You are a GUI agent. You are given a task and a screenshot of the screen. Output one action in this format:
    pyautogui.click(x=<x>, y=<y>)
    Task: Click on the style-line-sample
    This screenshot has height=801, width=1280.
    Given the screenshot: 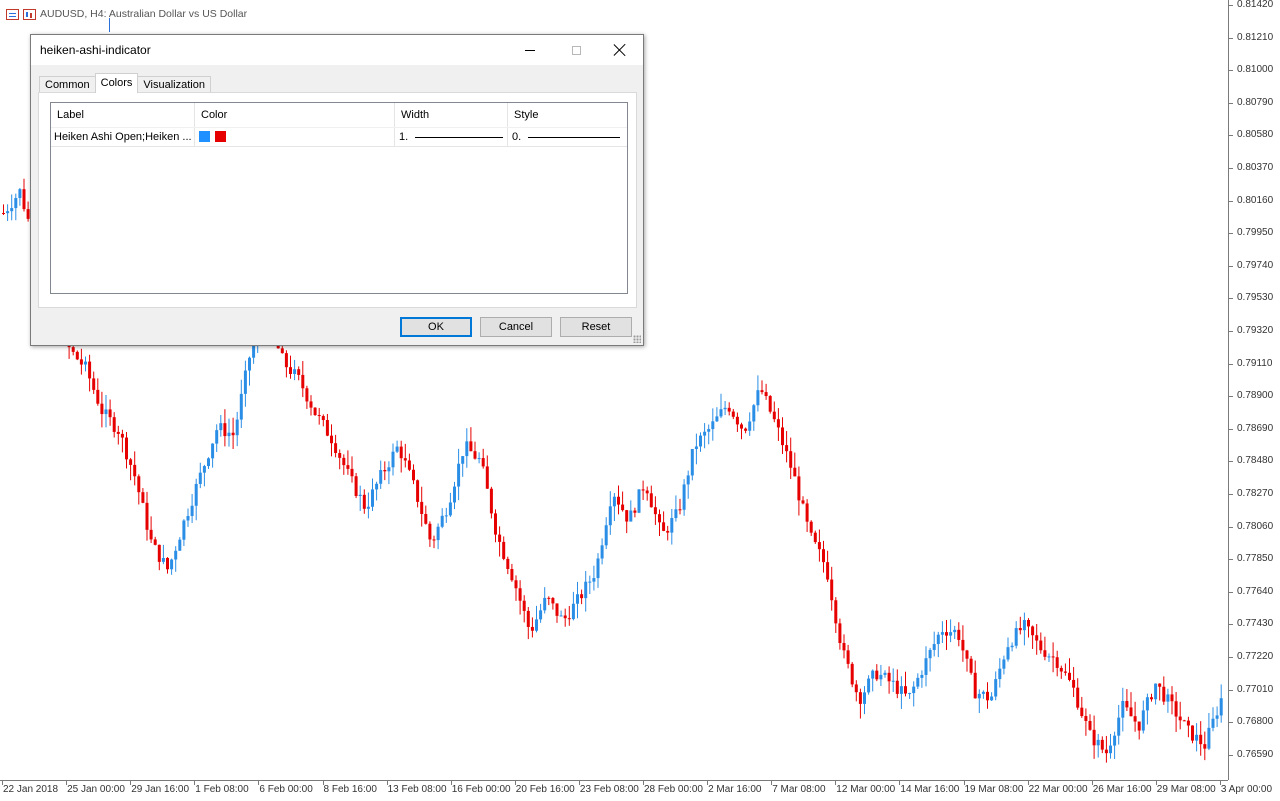 What is the action you would take?
    pyautogui.click(x=574, y=137)
    